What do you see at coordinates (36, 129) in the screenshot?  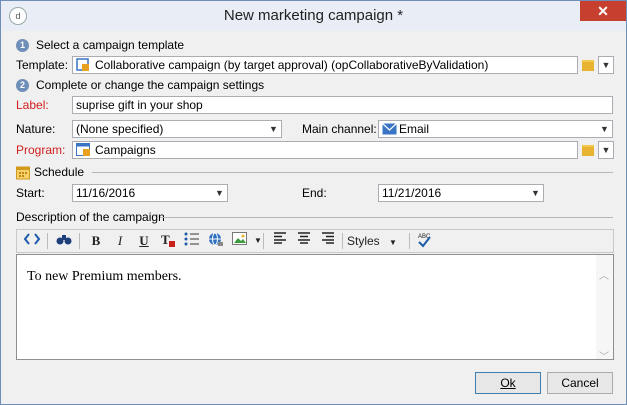 I see `nature-label: Nature:` at bounding box center [36, 129].